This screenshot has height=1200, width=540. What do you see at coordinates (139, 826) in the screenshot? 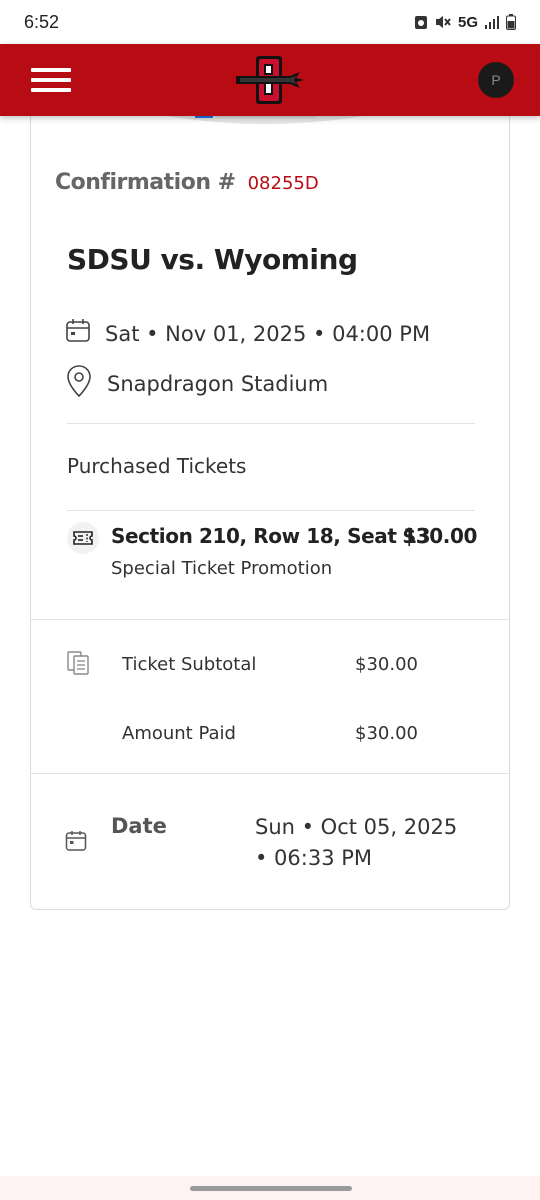
I see `order-date-label: Date` at bounding box center [139, 826].